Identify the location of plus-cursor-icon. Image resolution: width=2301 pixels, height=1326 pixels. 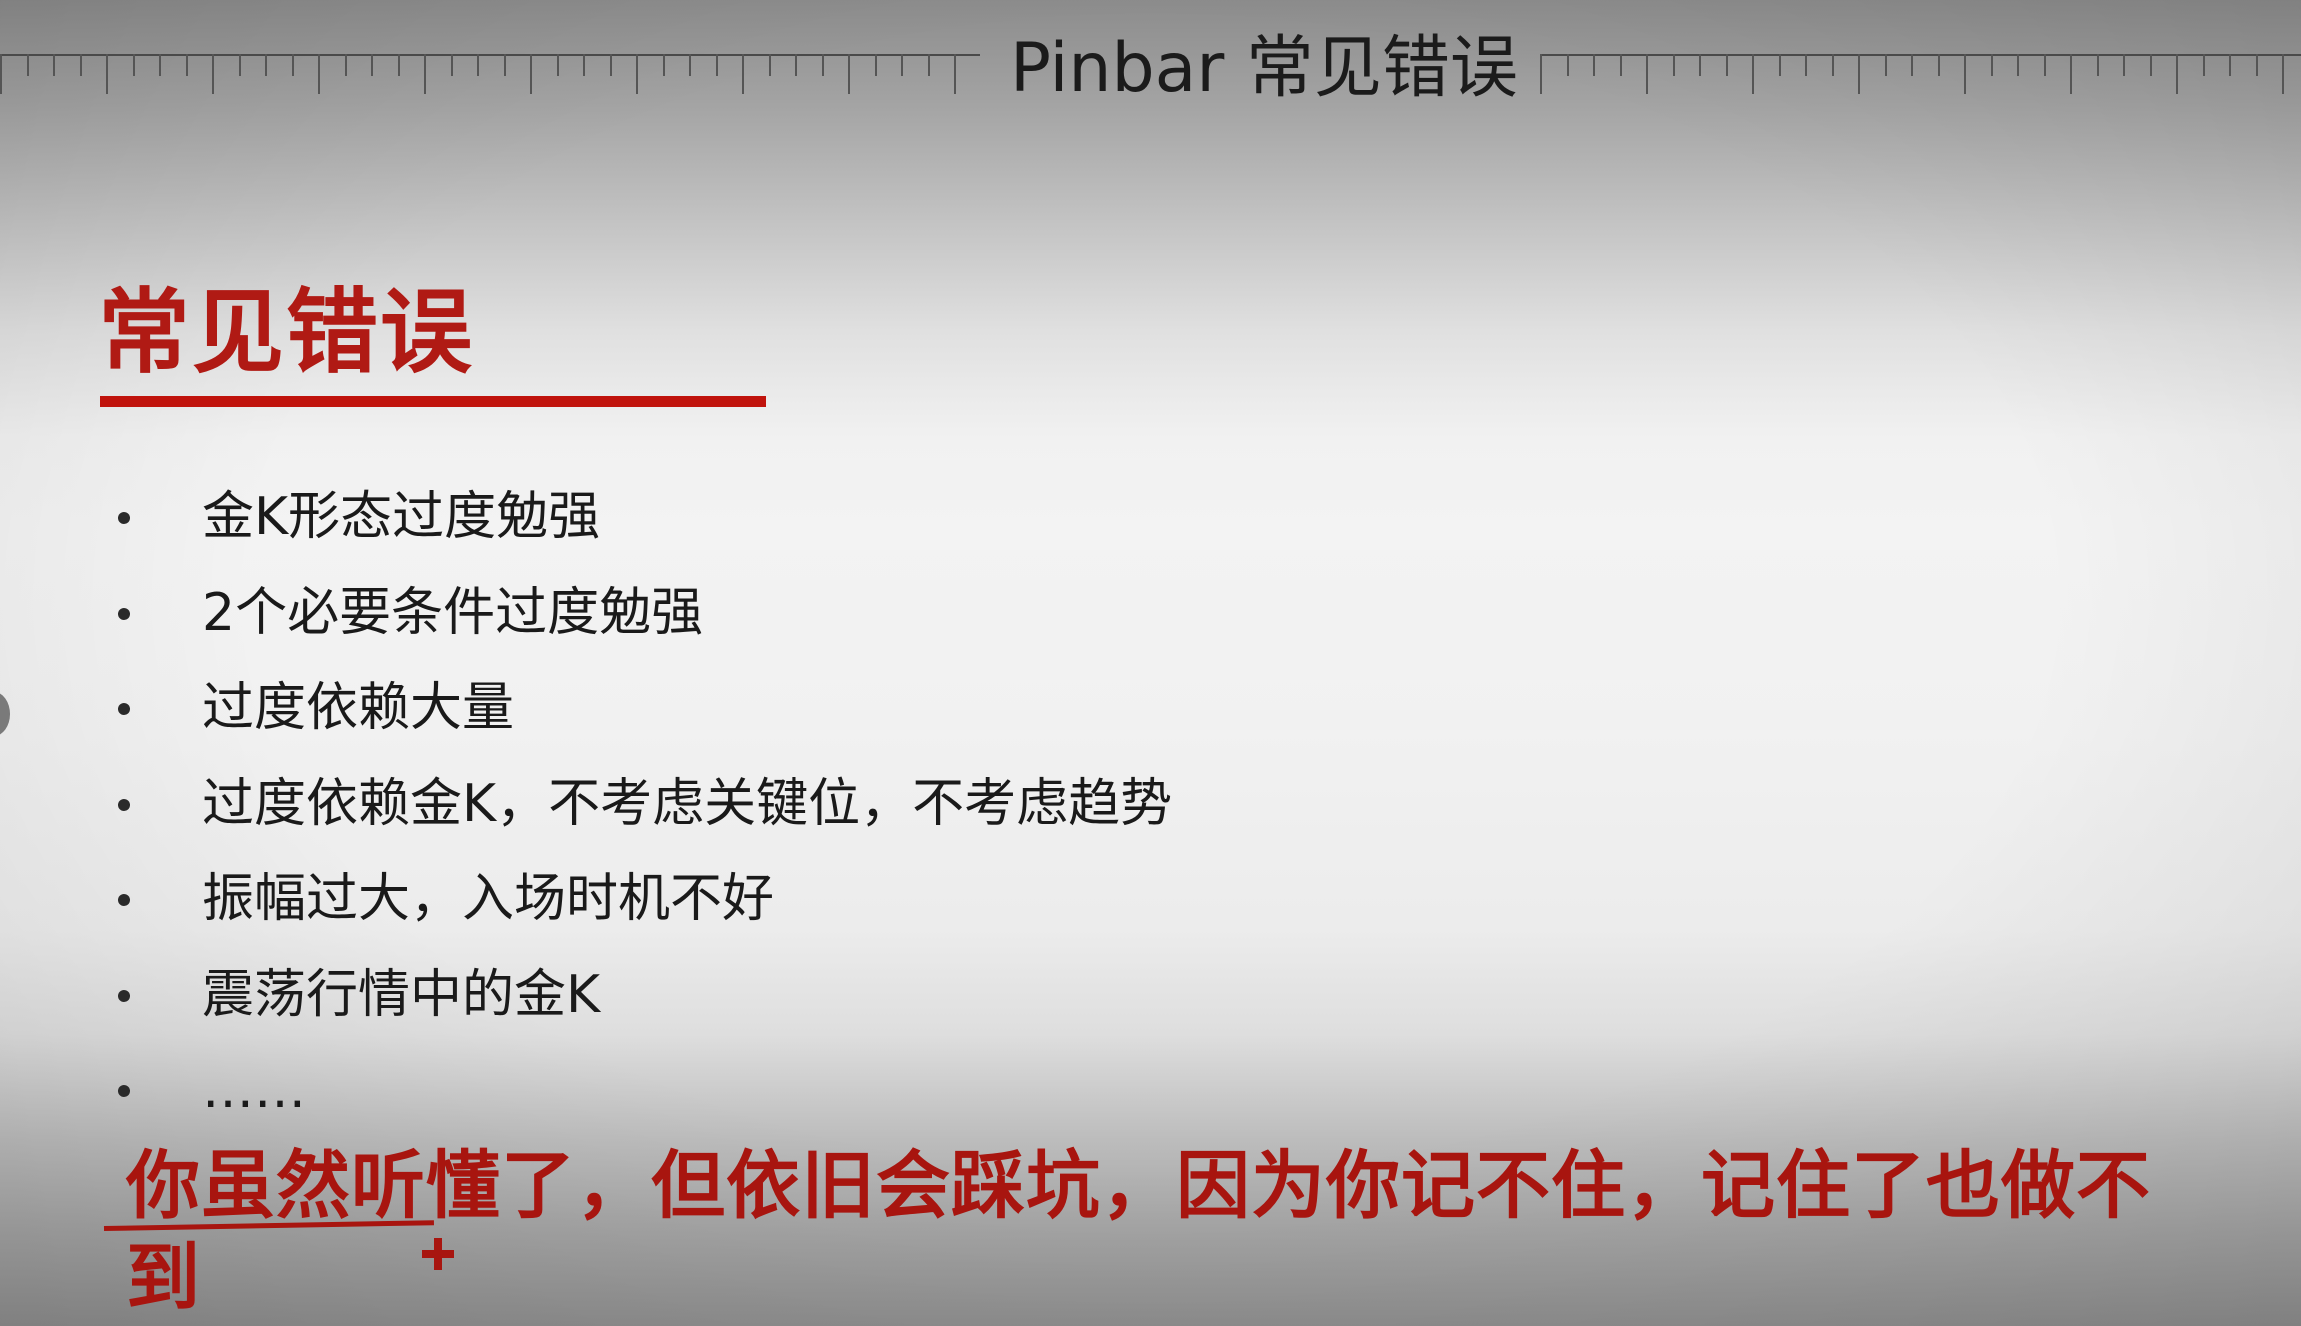
(438, 1254).